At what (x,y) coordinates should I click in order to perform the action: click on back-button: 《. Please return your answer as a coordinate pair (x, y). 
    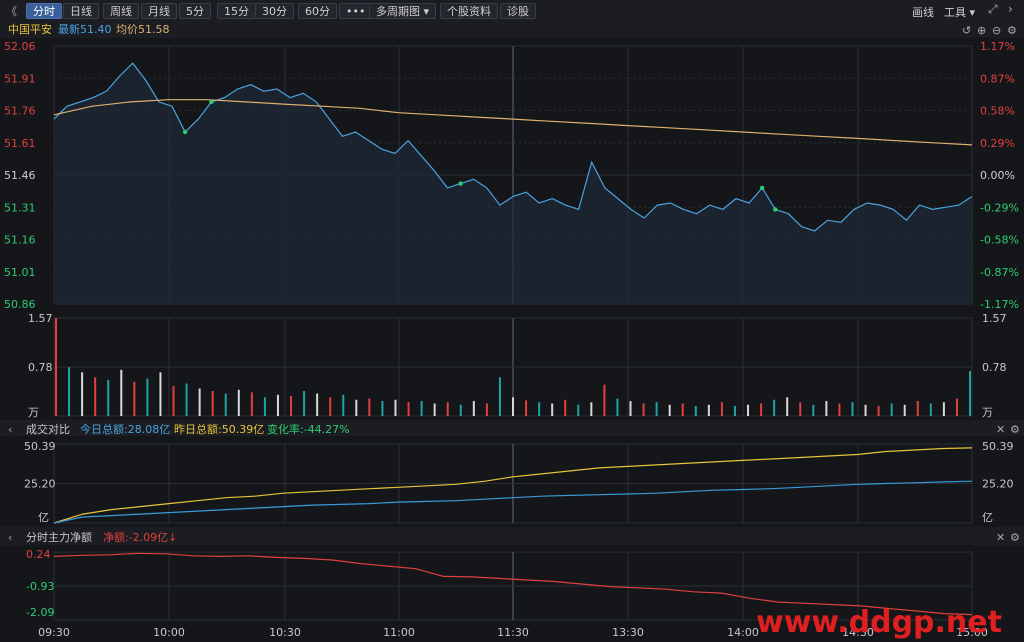
    Looking at the image, I should click on (11, 11).